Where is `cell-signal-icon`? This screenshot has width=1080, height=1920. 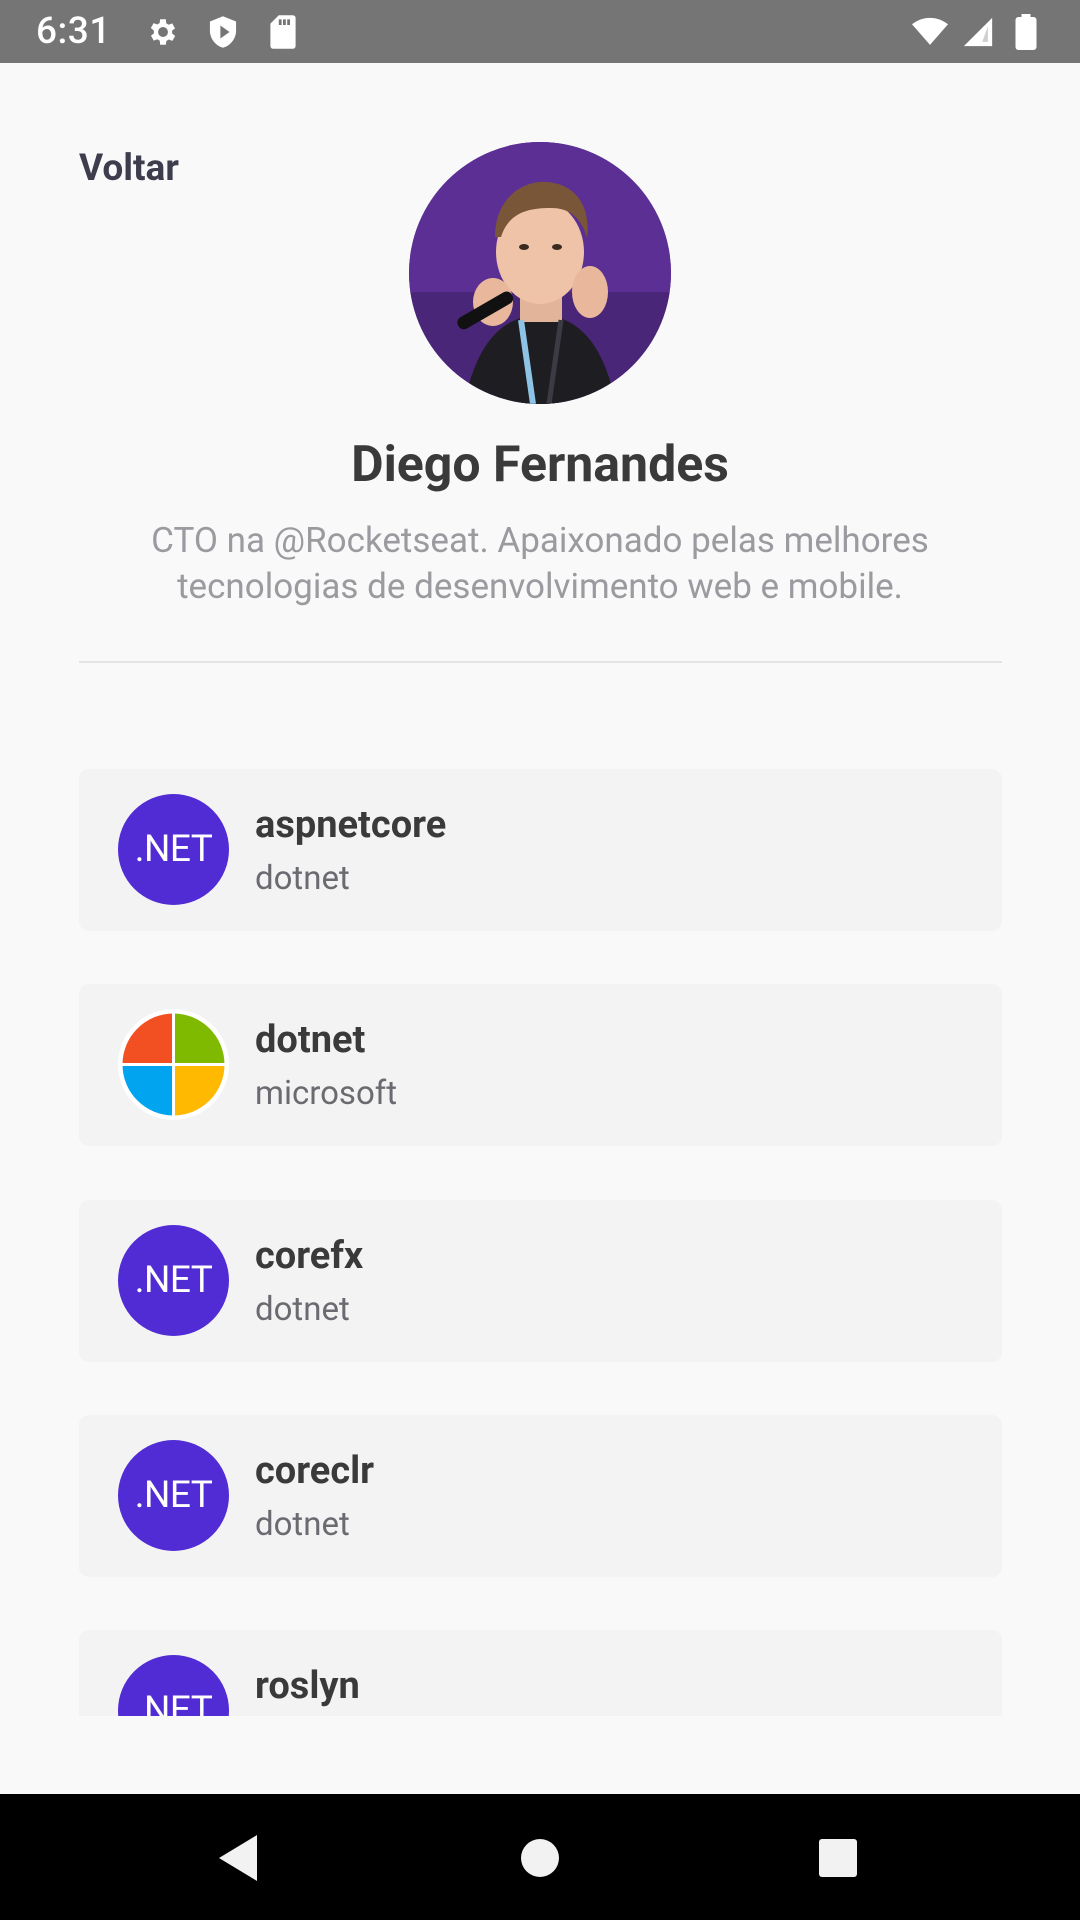
cell-signal-icon is located at coordinates (978, 32).